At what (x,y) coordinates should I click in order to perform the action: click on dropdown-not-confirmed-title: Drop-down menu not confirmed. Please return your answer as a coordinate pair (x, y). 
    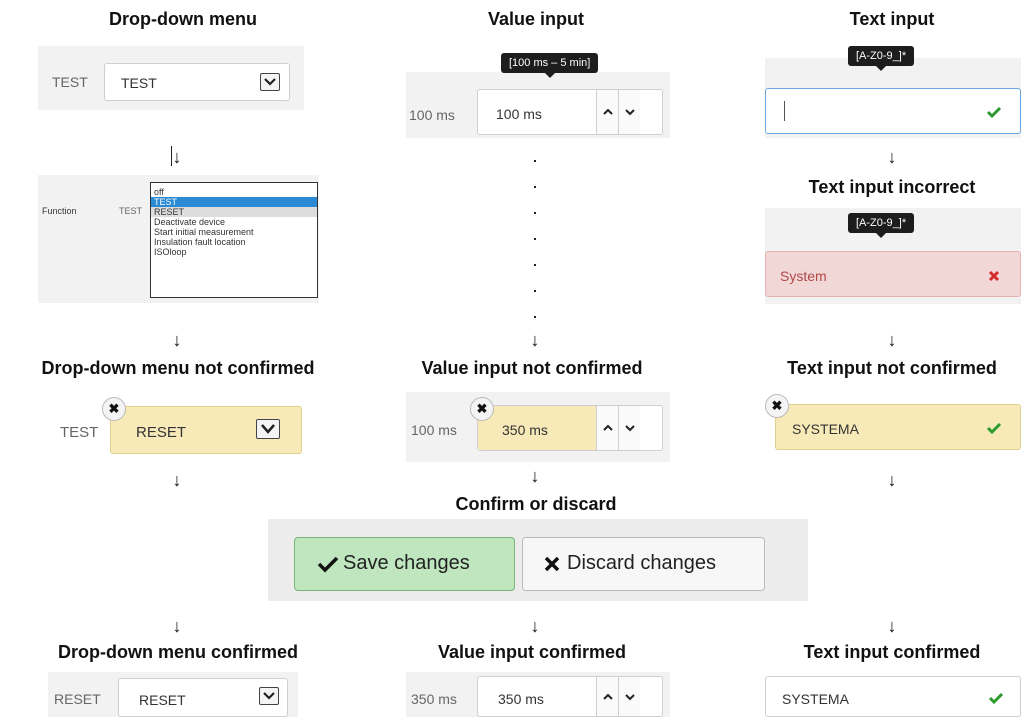
    Looking at the image, I should click on (178, 368).